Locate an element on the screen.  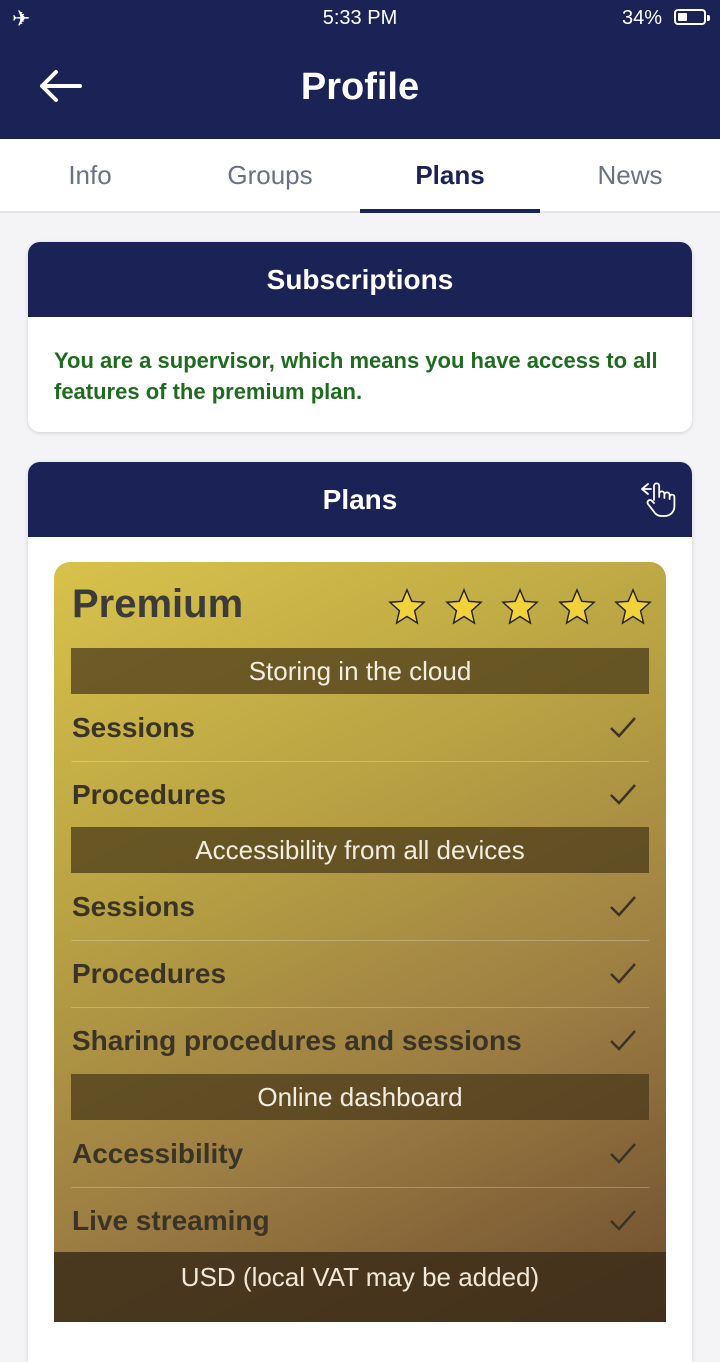
price-bar: USD (local VAT may be added) is located at coordinates (360, 1287).